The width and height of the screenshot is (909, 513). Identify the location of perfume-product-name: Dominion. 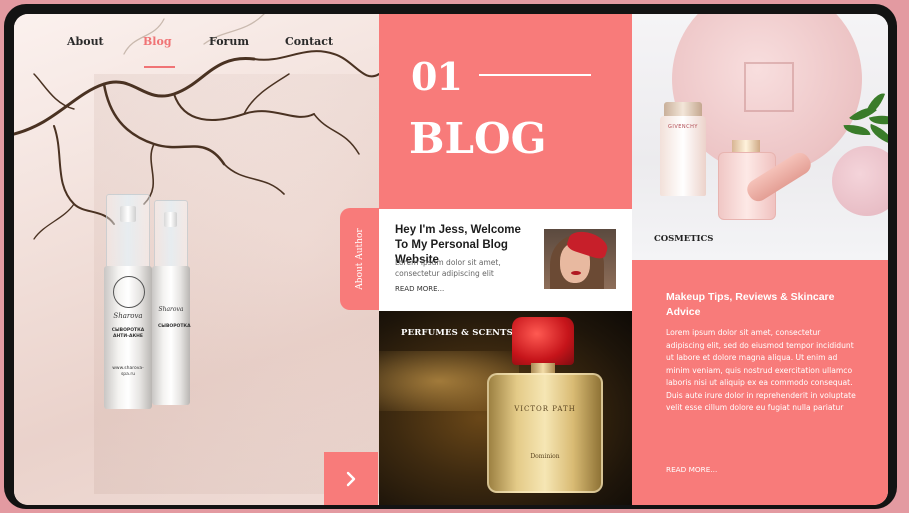
(545, 456).